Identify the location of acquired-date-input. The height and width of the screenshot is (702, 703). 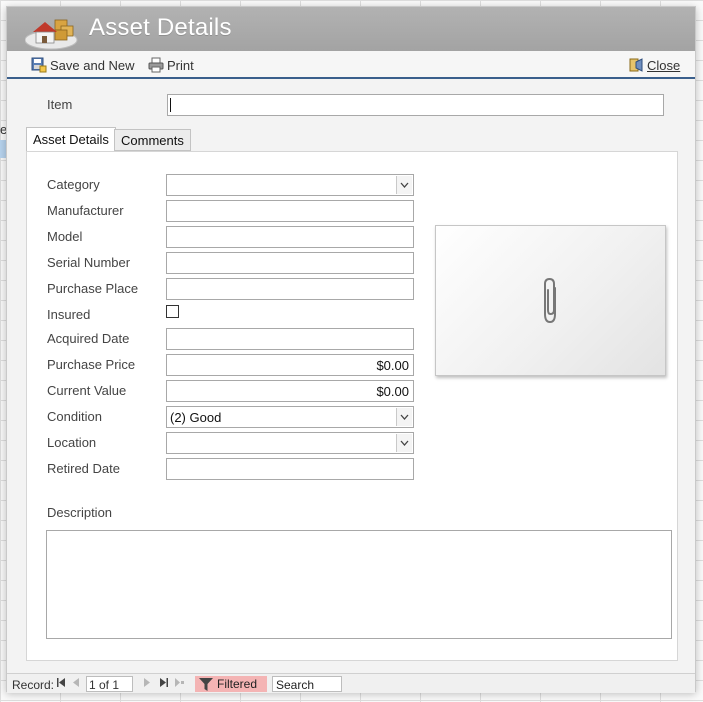
(290, 339).